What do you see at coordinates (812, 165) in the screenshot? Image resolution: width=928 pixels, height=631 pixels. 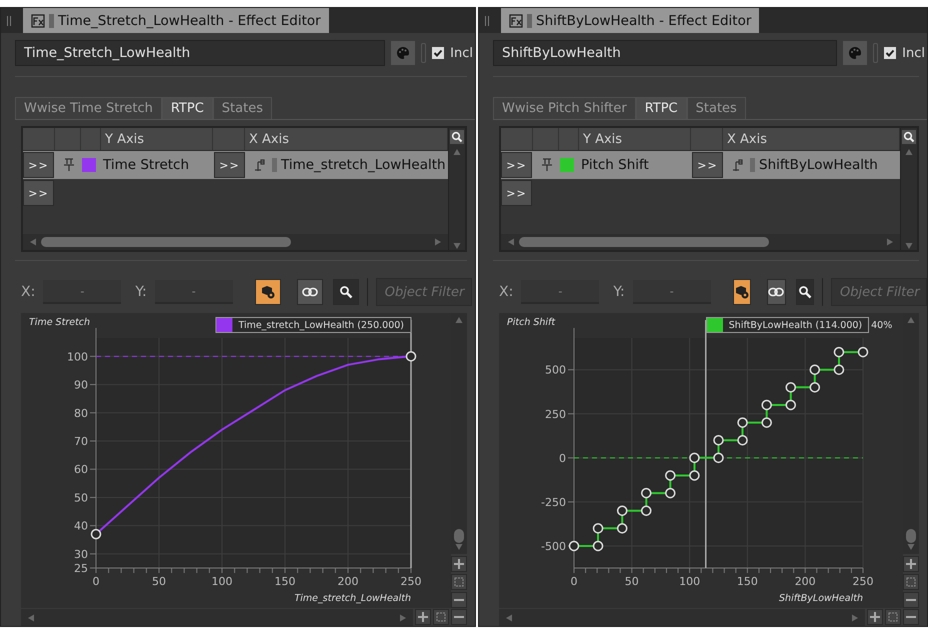 I see `x-axis-cell: ShiftByLowHealth` at bounding box center [812, 165].